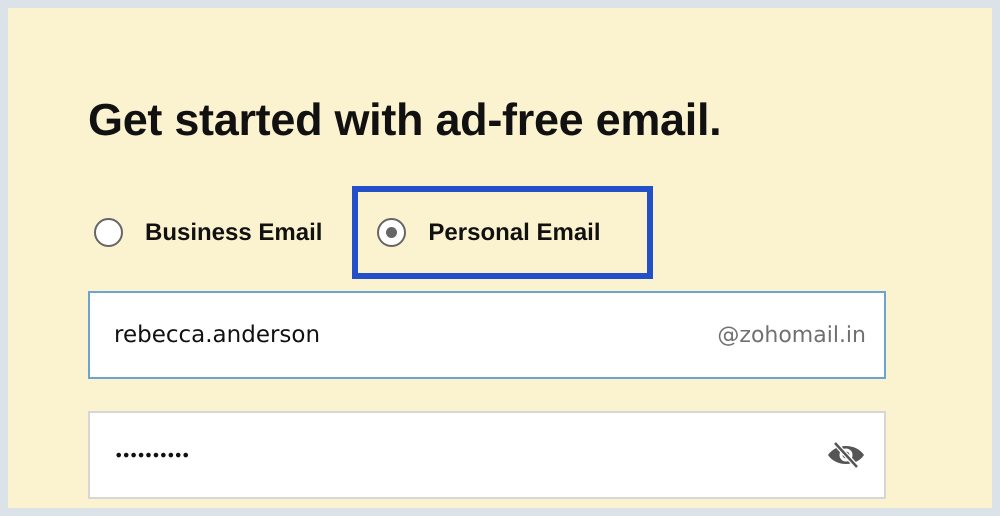 This screenshot has width=1000, height=516. What do you see at coordinates (846, 455) in the screenshot?
I see `eye-slash-icon` at bounding box center [846, 455].